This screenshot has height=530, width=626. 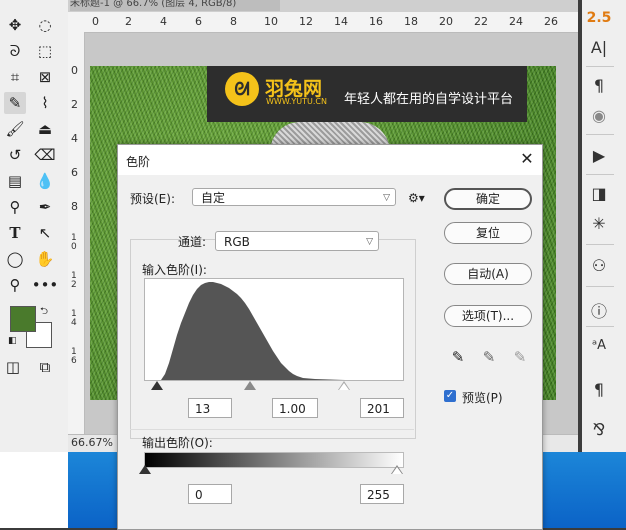 What do you see at coordinates (450, 396) in the screenshot?
I see `preview-checkbox: ✓` at bounding box center [450, 396].